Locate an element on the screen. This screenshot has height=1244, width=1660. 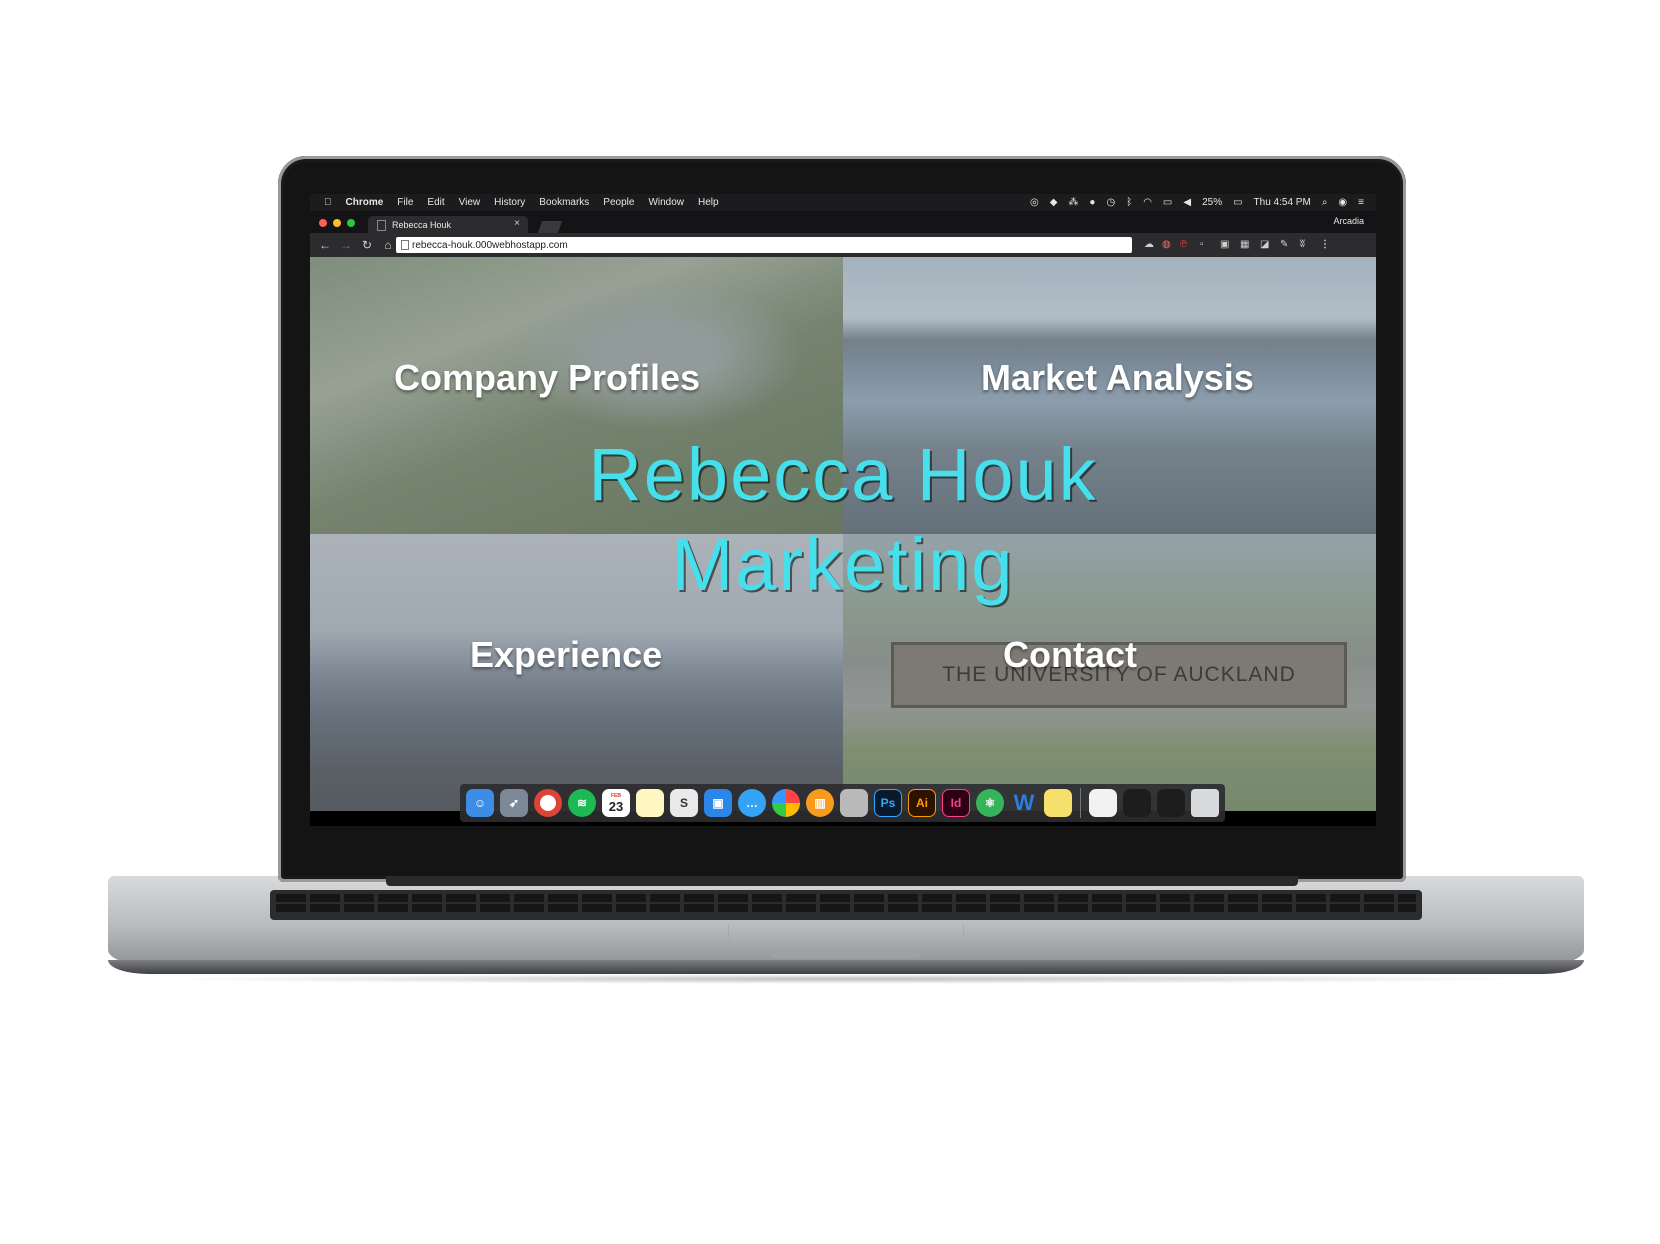
spotlight-icon: ⌕ is located at coordinates (1325, 202).